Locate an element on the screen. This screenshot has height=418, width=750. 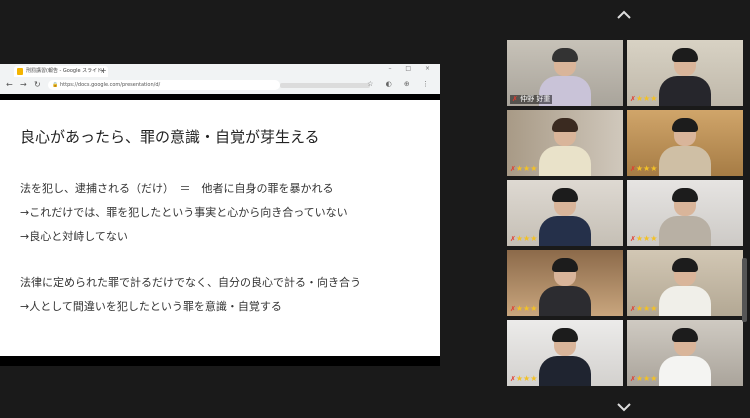
back-icon: ← is located at coordinates (9, 84).